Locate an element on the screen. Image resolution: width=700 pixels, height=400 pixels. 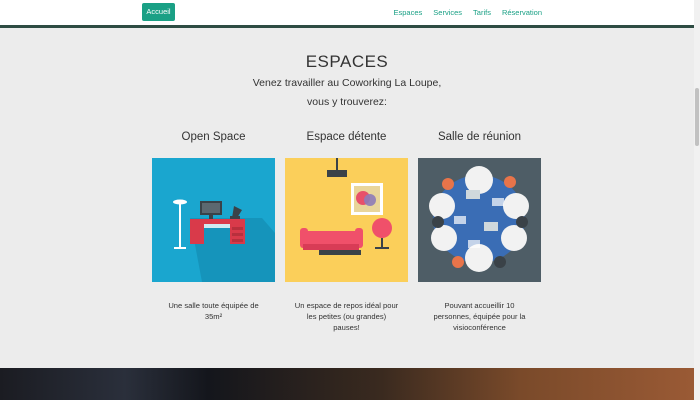
open-space-illustration is located at coordinates (213, 220).